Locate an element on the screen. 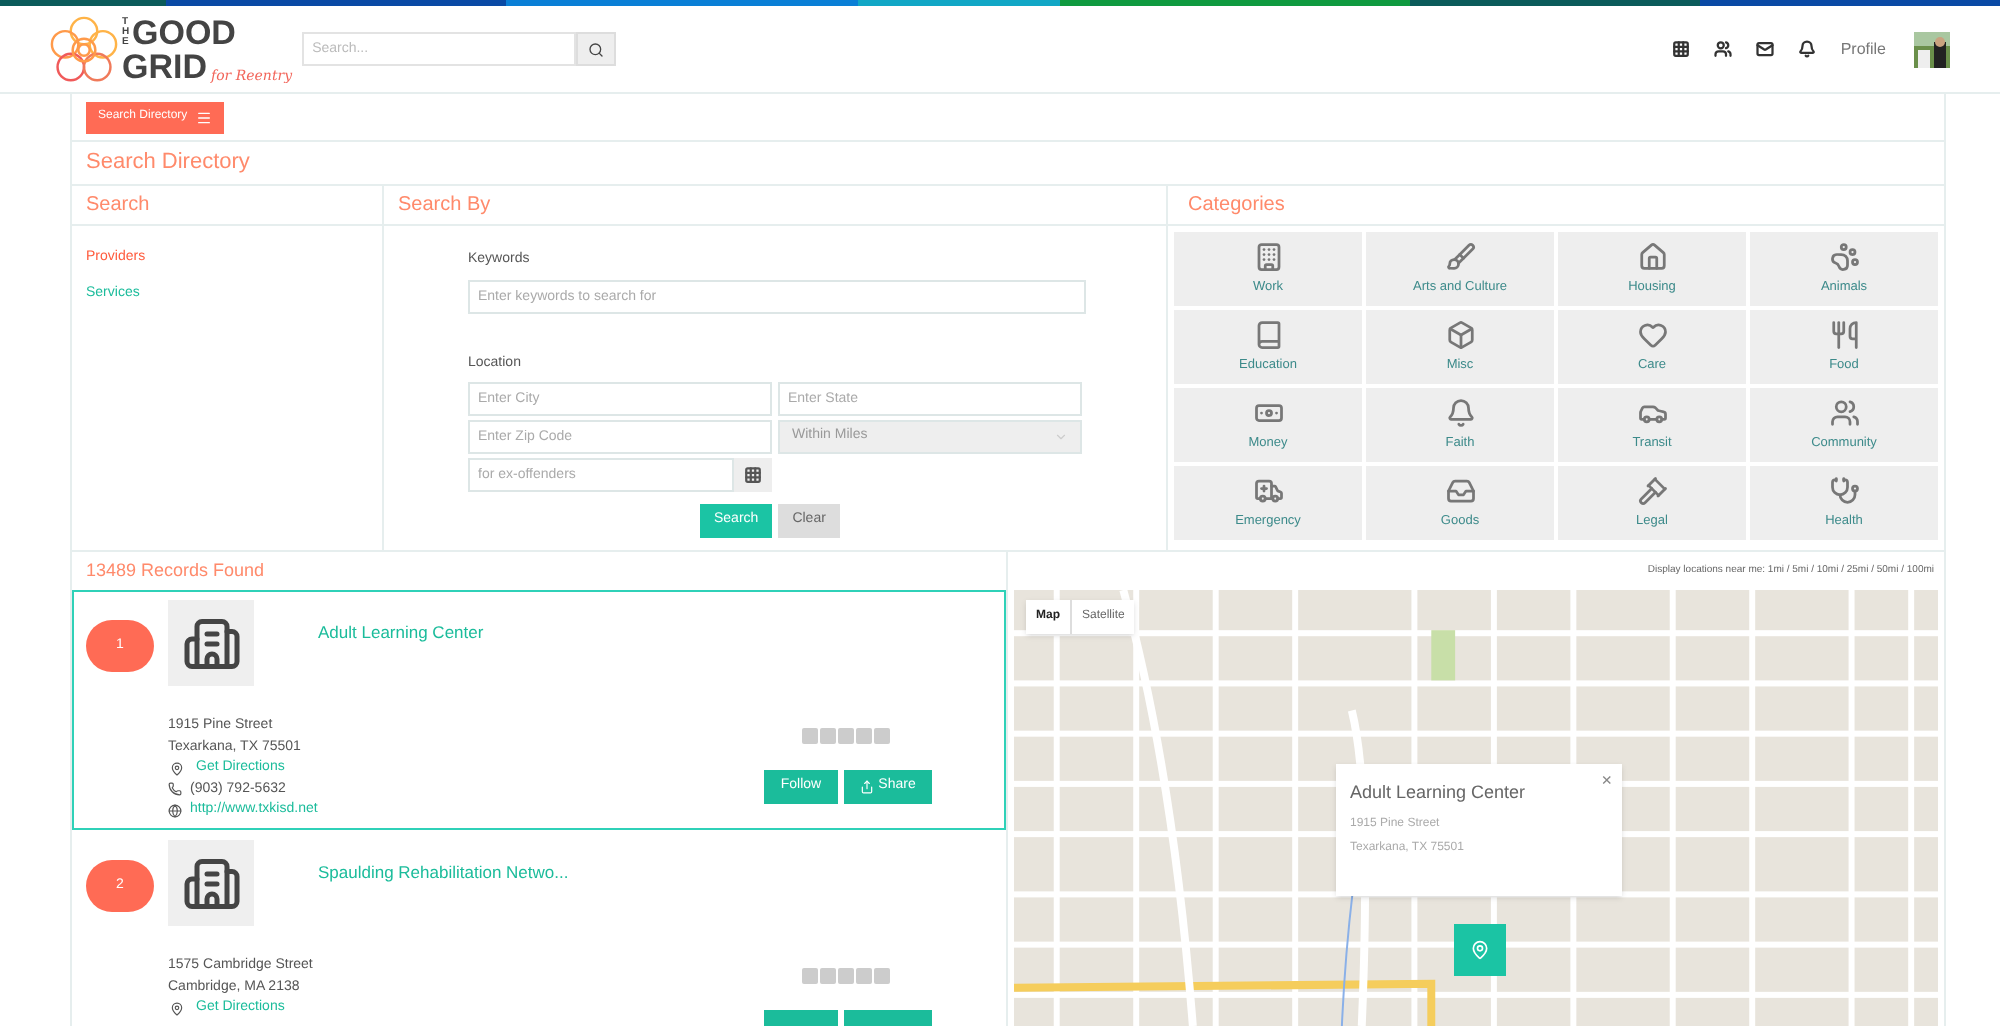 The image size is (2000, 1026). house-icon is located at coordinates (1652, 256).